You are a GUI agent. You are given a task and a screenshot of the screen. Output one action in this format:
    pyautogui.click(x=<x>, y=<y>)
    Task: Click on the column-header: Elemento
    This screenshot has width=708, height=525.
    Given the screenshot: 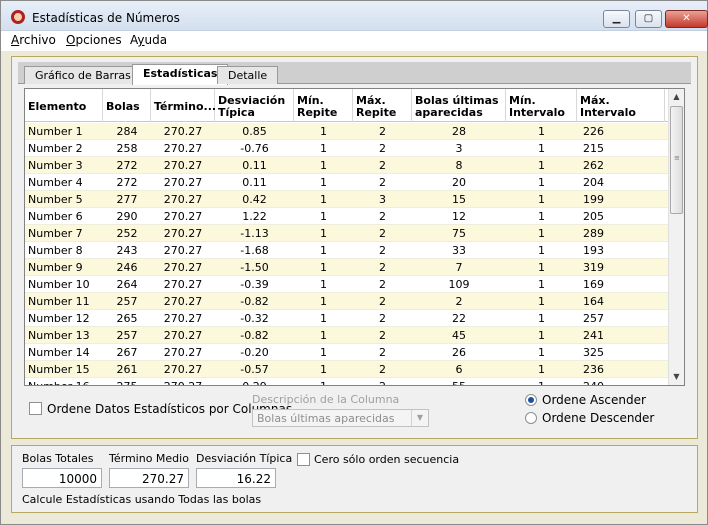 What is the action you would take?
    pyautogui.click(x=64, y=105)
    